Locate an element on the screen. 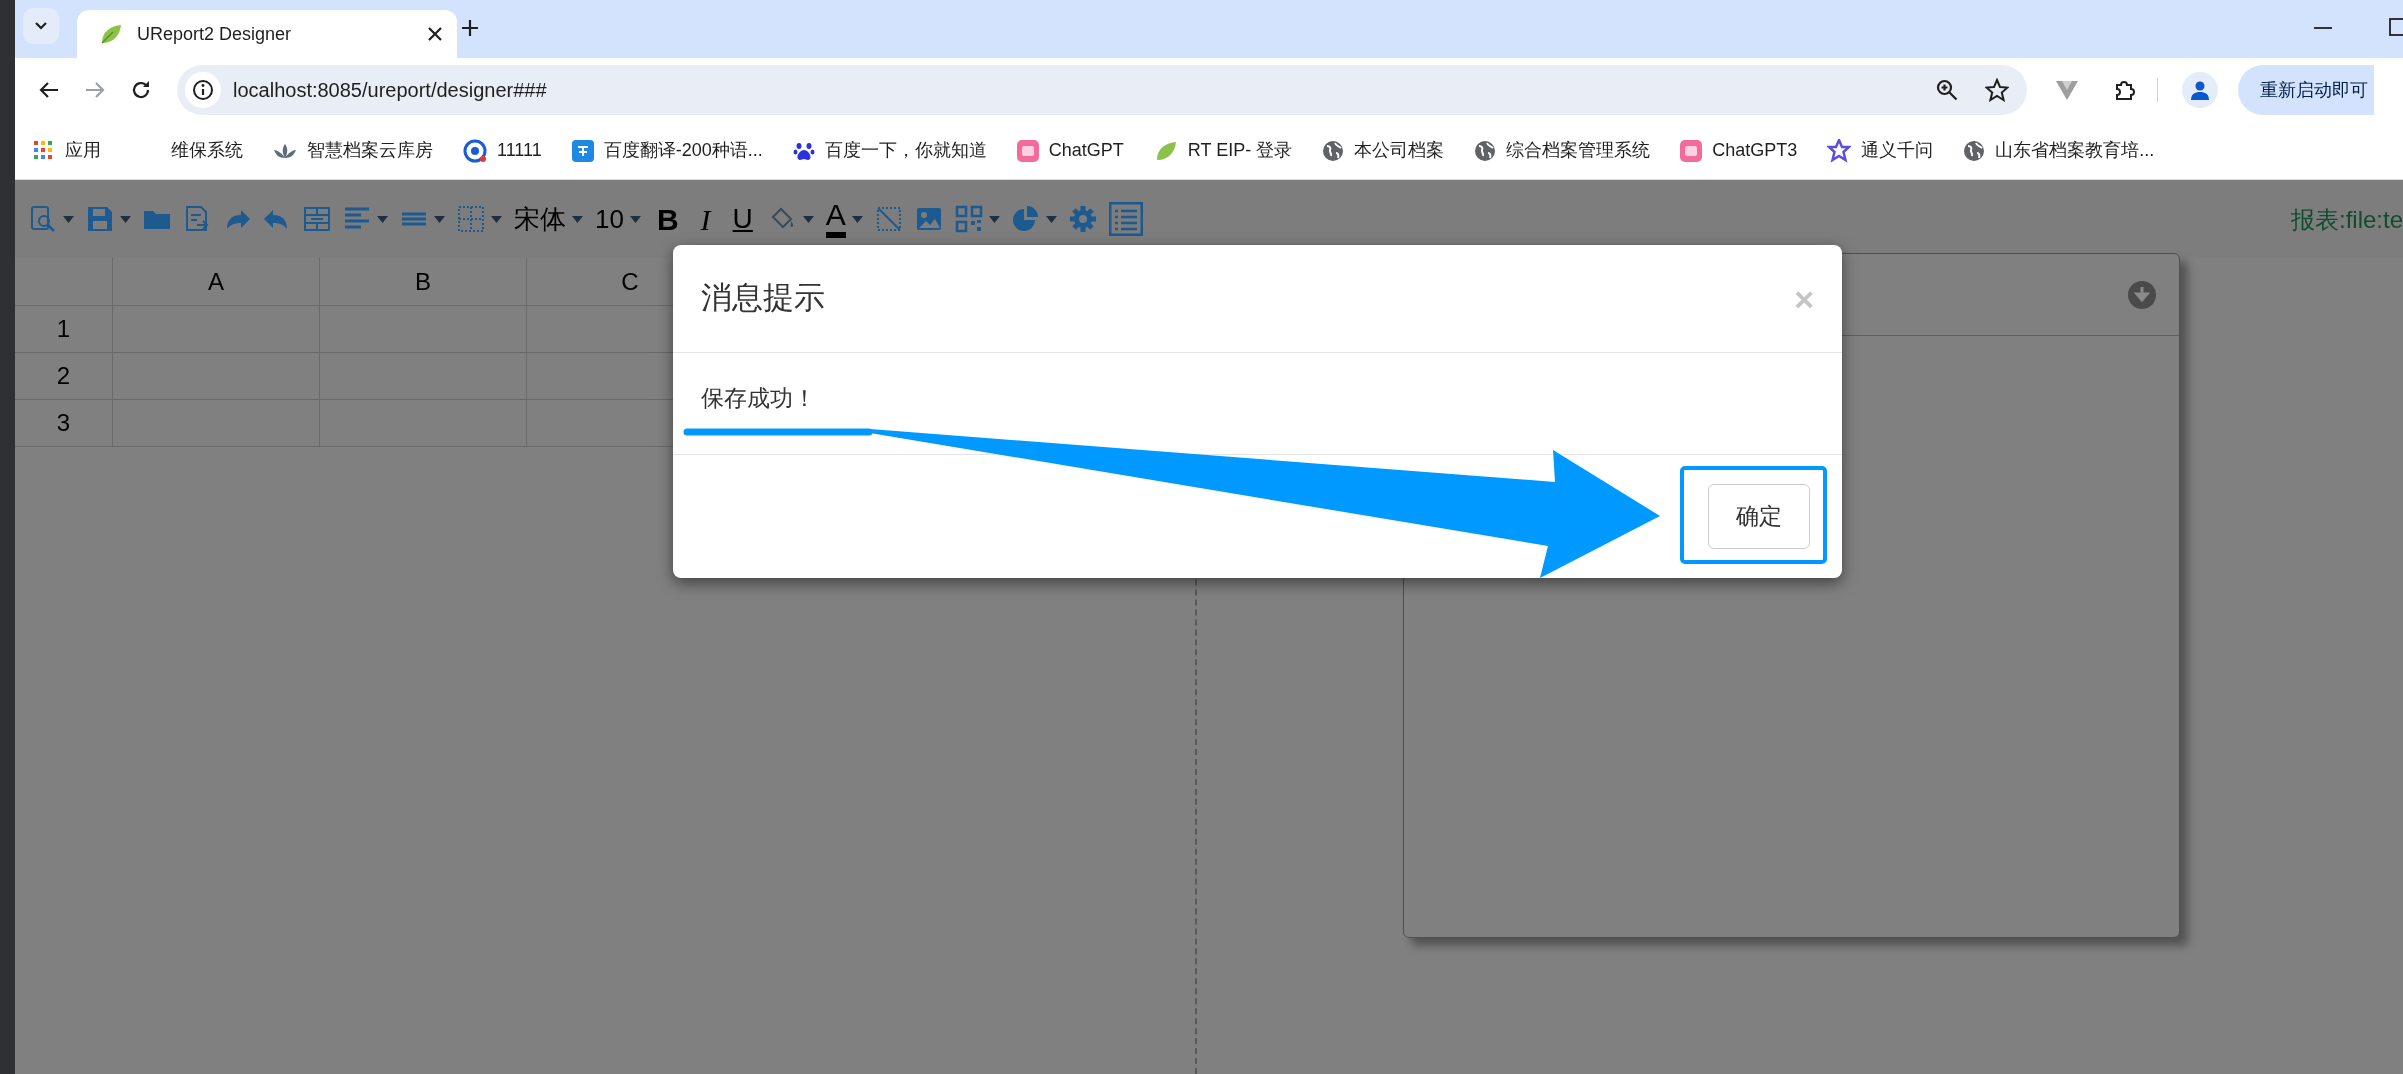 The image size is (2403, 1074). maximize-icon is located at coordinates (2396, 27).